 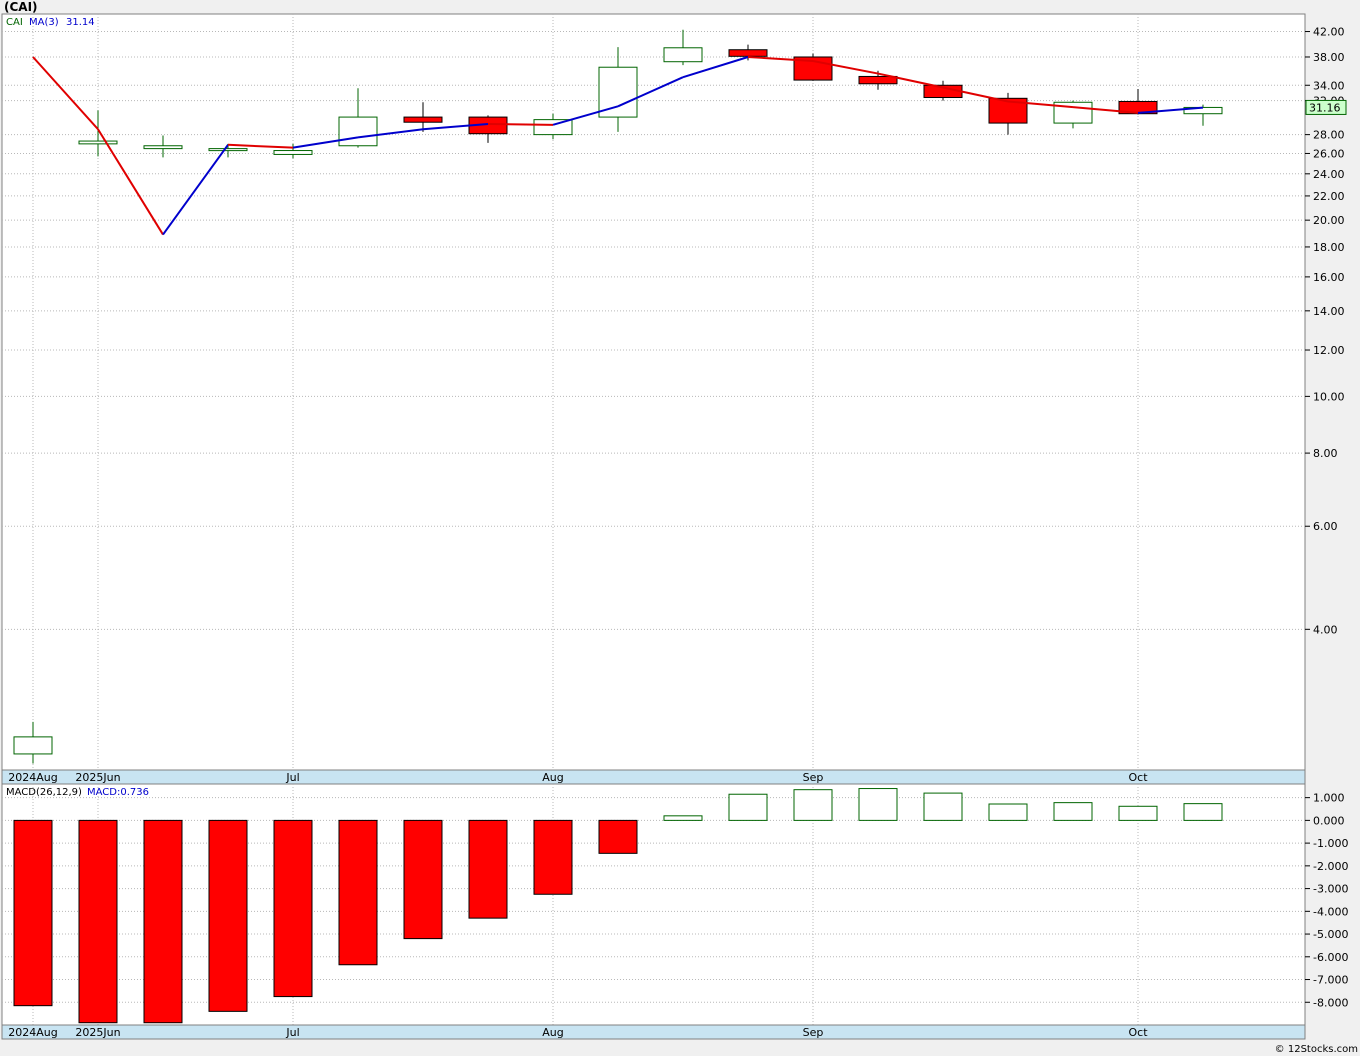 I want to click on macd-tick-label: -3.000, so click(x=1330, y=889).